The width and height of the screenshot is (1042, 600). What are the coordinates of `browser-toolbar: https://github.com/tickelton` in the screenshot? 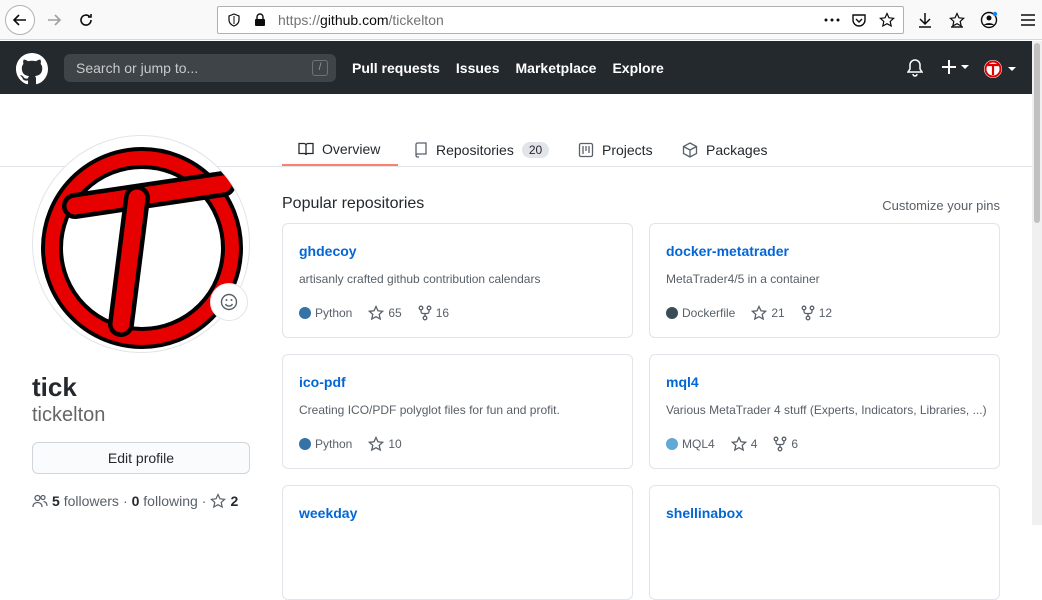 It's located at (521, 20).